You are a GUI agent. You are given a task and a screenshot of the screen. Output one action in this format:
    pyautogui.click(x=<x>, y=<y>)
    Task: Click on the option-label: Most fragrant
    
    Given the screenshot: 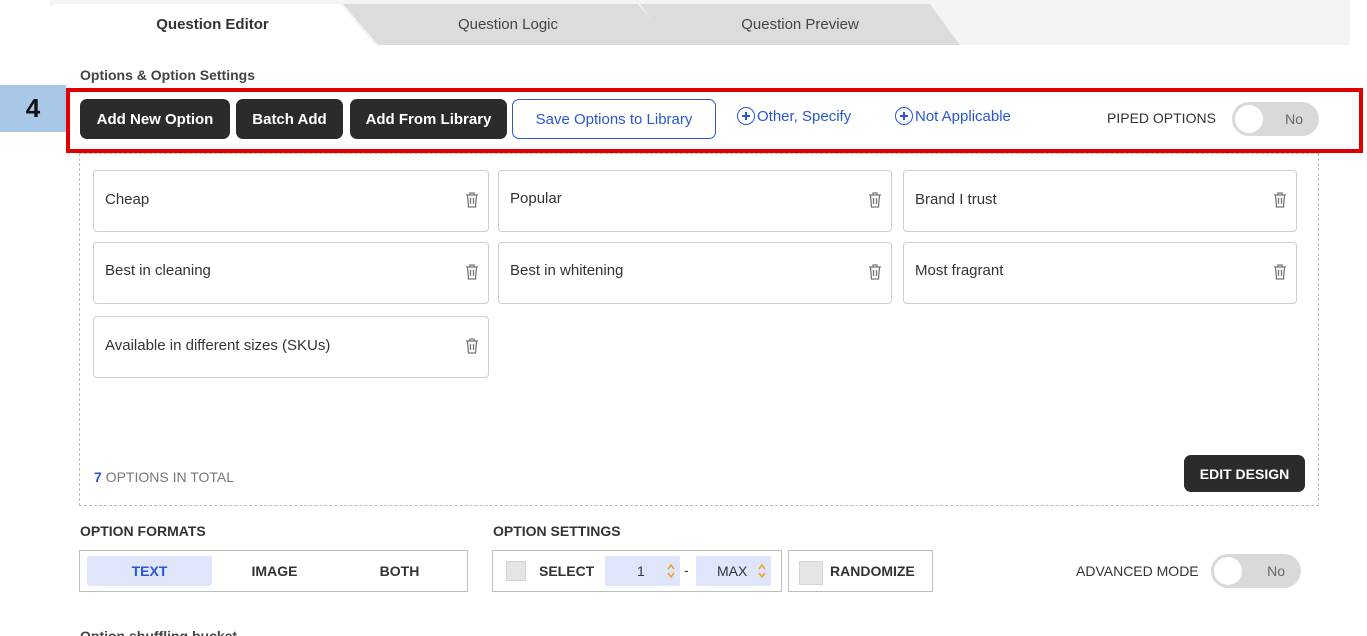 What is the action you would take?
    pyautogui.click(x=959, y=270)
    